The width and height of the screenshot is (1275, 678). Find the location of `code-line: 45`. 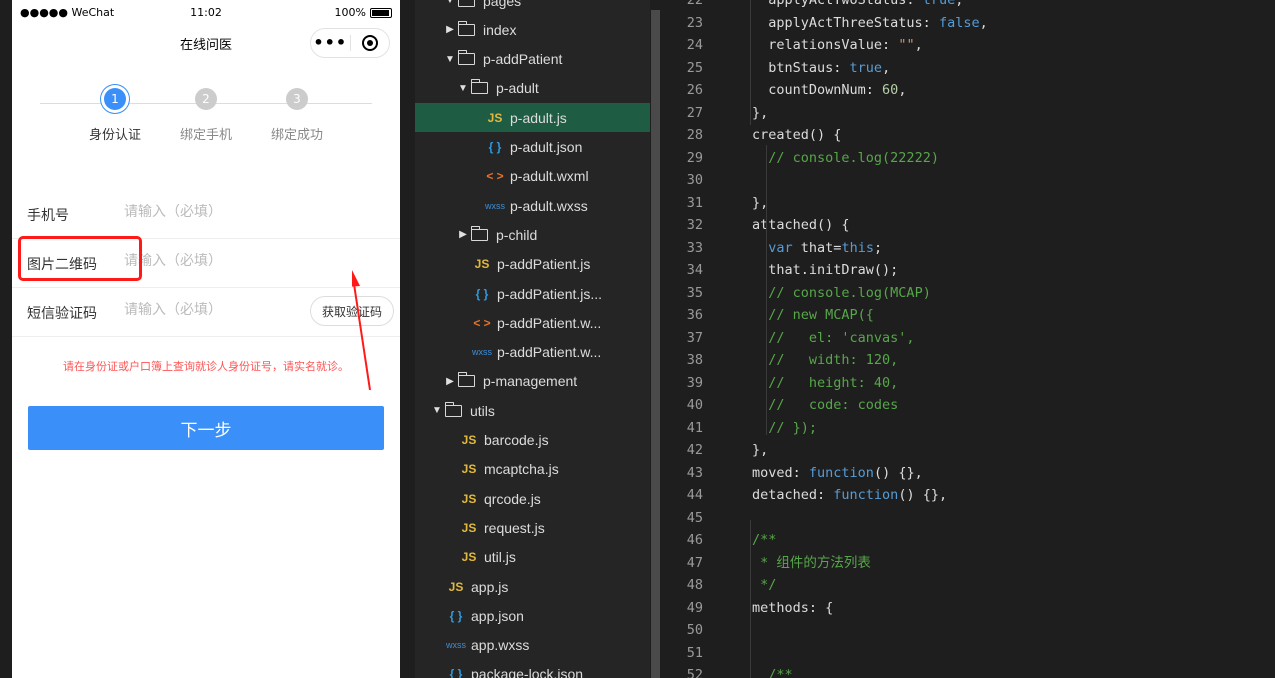

code-line: 45 is located at coordinates (970, 518).